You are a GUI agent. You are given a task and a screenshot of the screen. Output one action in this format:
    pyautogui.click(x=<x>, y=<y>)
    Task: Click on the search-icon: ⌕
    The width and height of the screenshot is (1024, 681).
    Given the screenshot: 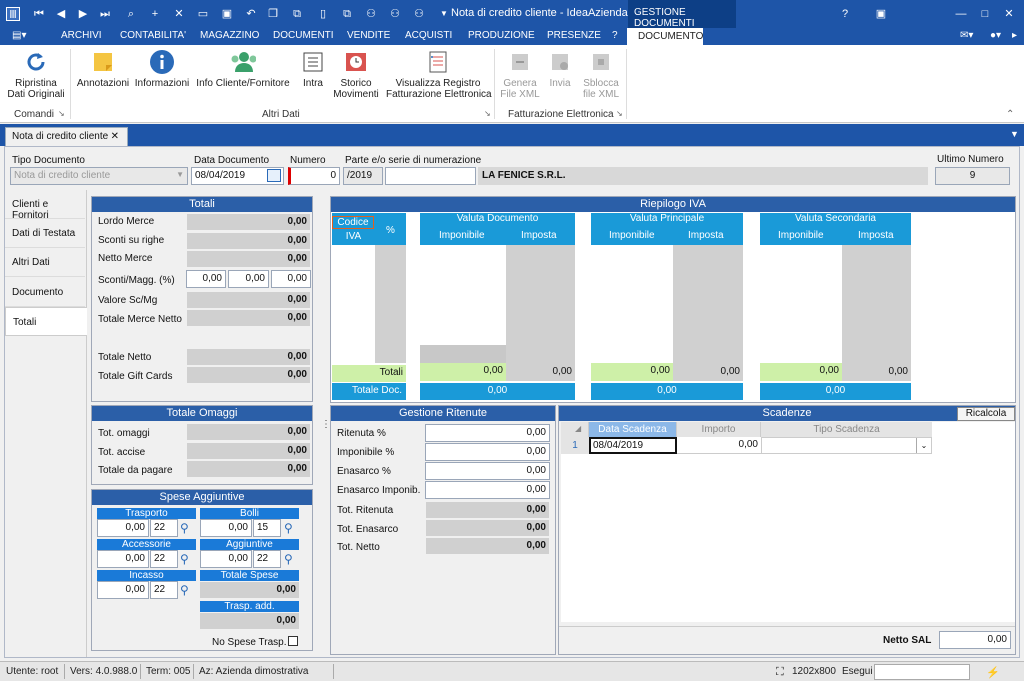 What is the action you would take?
    pyautogui.click(x=131, y=14)
    